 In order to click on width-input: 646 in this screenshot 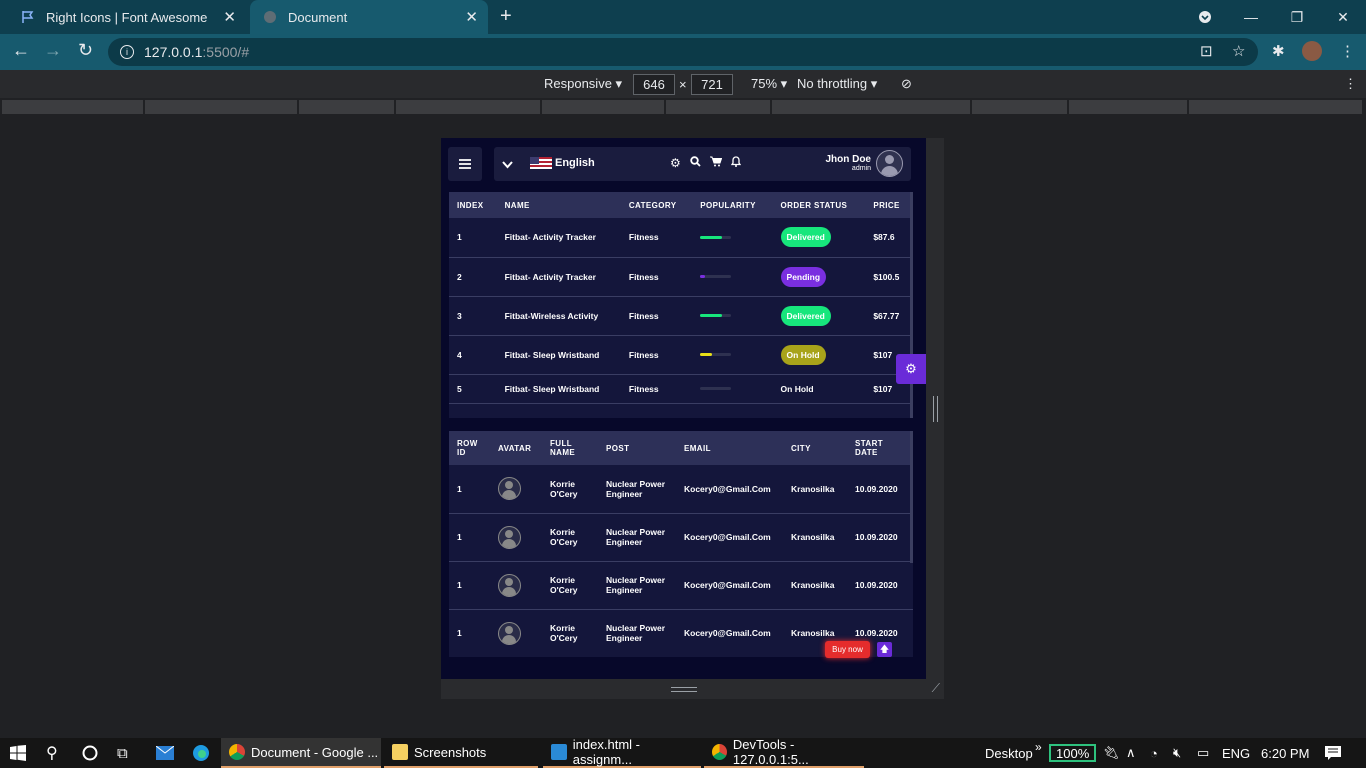, I will do `click(654, 84)`.